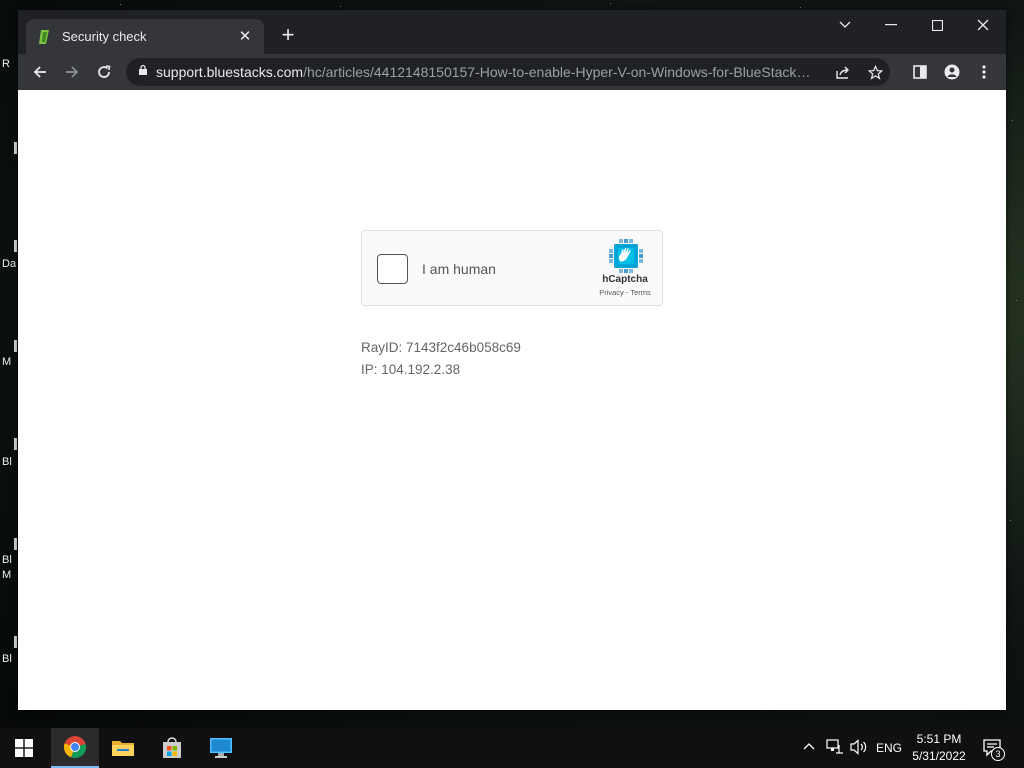 The height and width of the screenshot is (768, 1024). Describe the element at coordinates (625, 279) in the screenshot. I see `hcaptcha-brand: hCaptcha` at that location.